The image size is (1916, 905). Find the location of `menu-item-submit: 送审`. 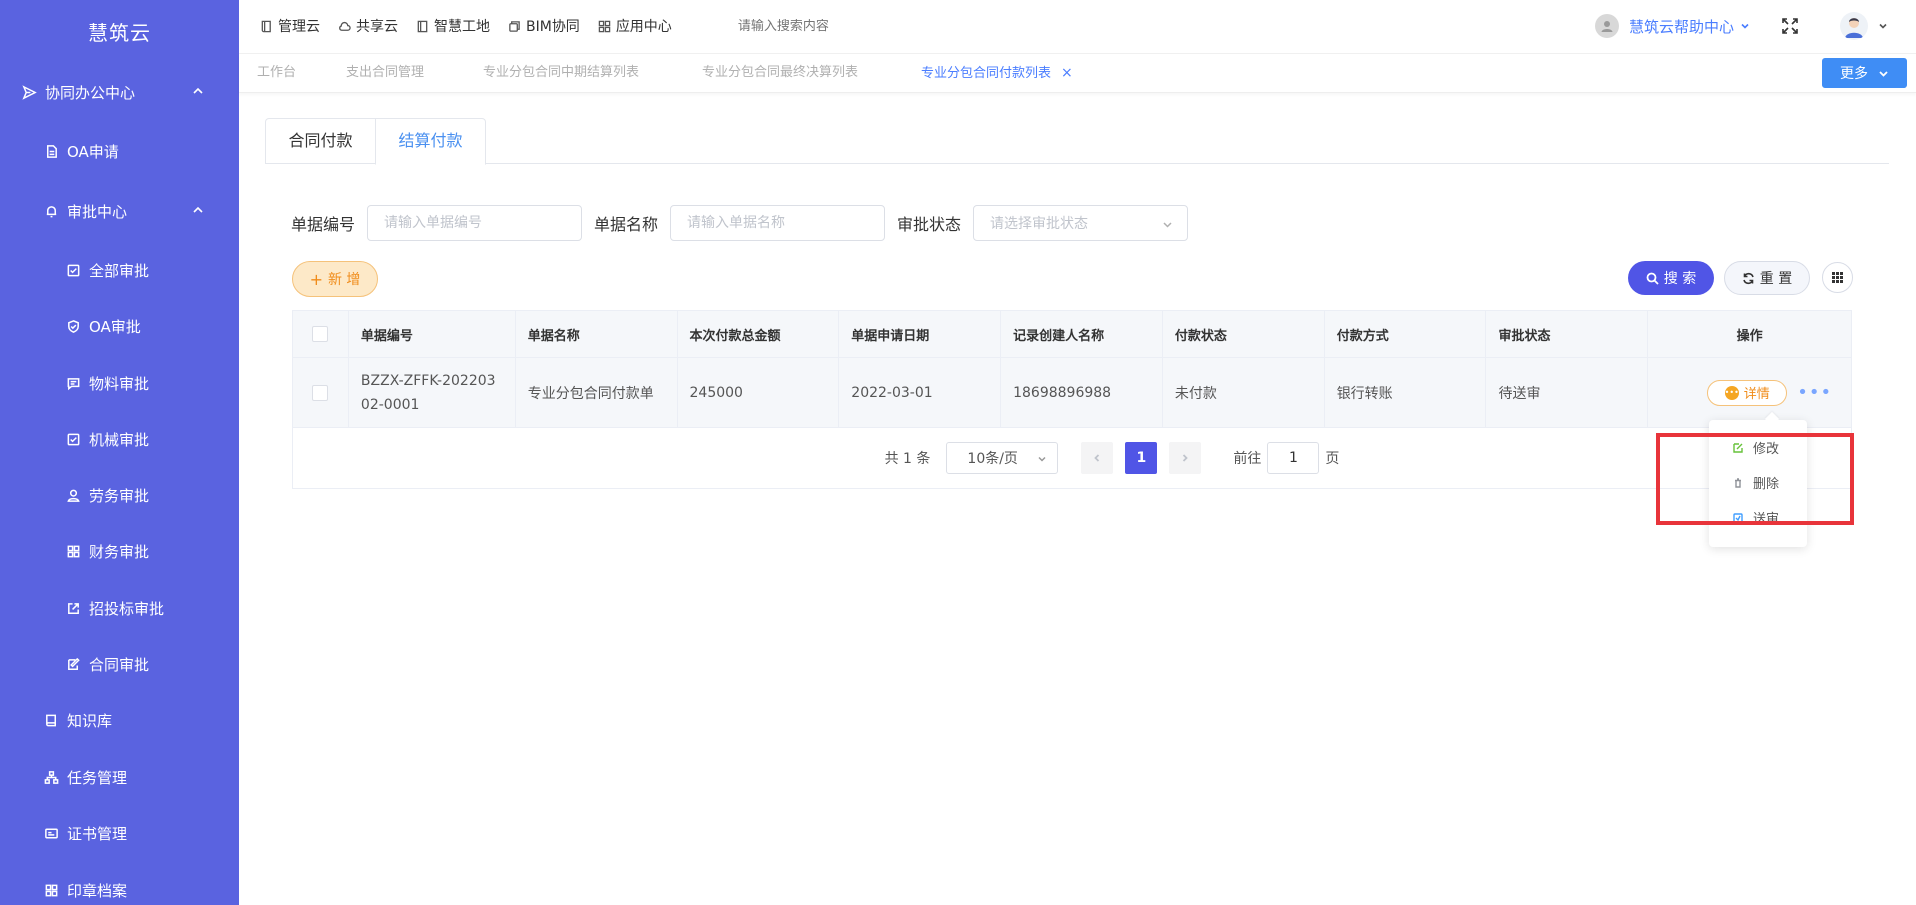

menu-item-submit: 送审 is located at coordinates (1756, 517).